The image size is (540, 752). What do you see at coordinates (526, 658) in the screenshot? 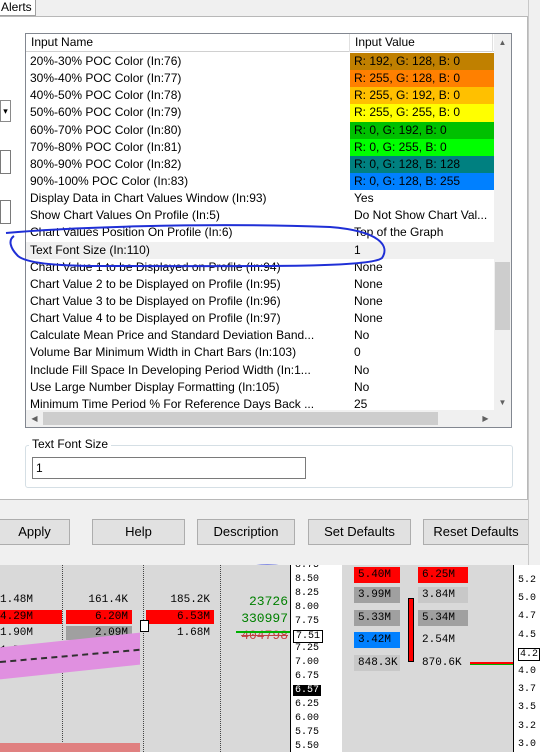
I see `price-axis-right: 5.2 5.0 4.7 4.5 4.2 4.0 3.7 3.5 3.2 3.0` at bounding box center [526, 658].